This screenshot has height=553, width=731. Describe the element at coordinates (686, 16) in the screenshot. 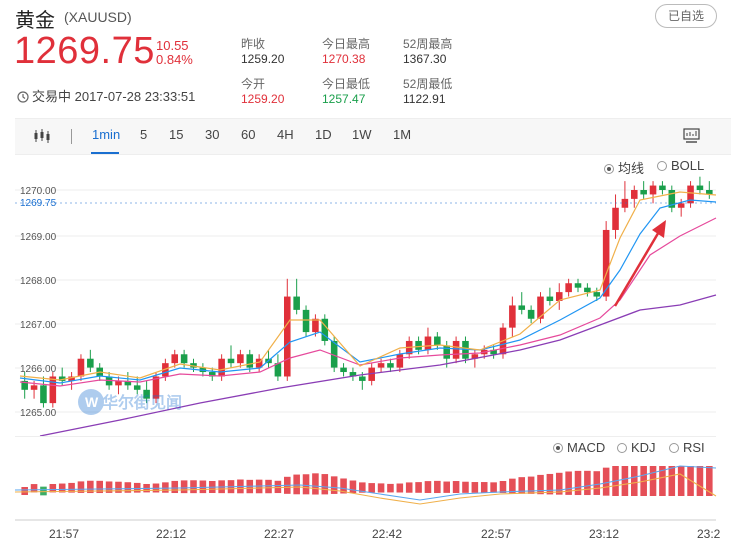

I see `watchlist-button: 已自选` at that location.